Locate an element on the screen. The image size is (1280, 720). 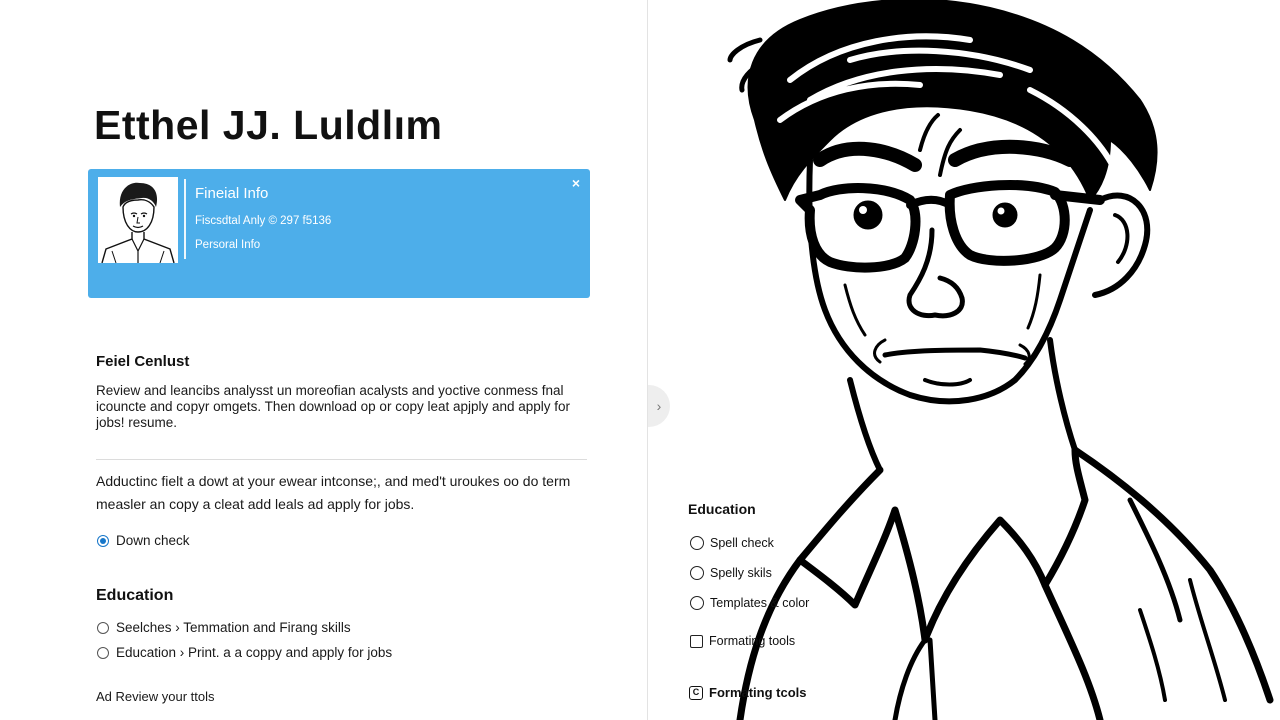
spell-check-option: Spell check is located at coordinates (732, 543).